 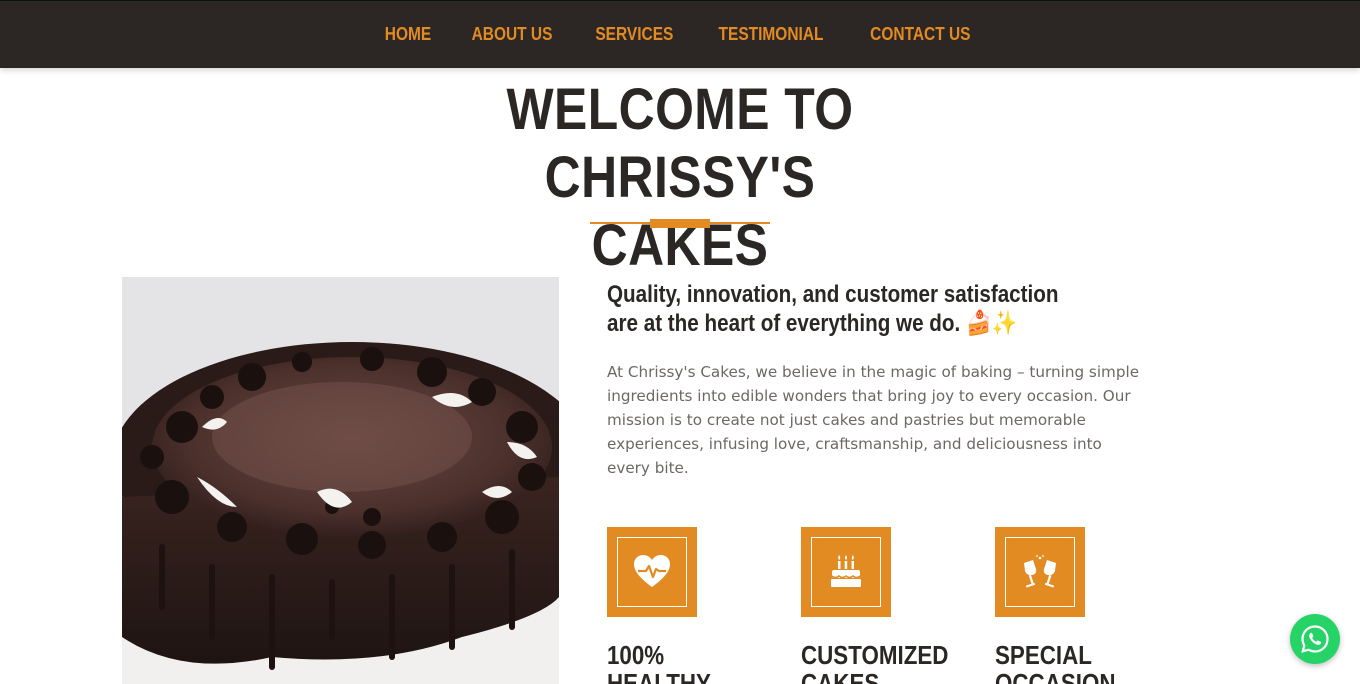 I want to click on whatsapp-icon, so click(x=1315, y=639).